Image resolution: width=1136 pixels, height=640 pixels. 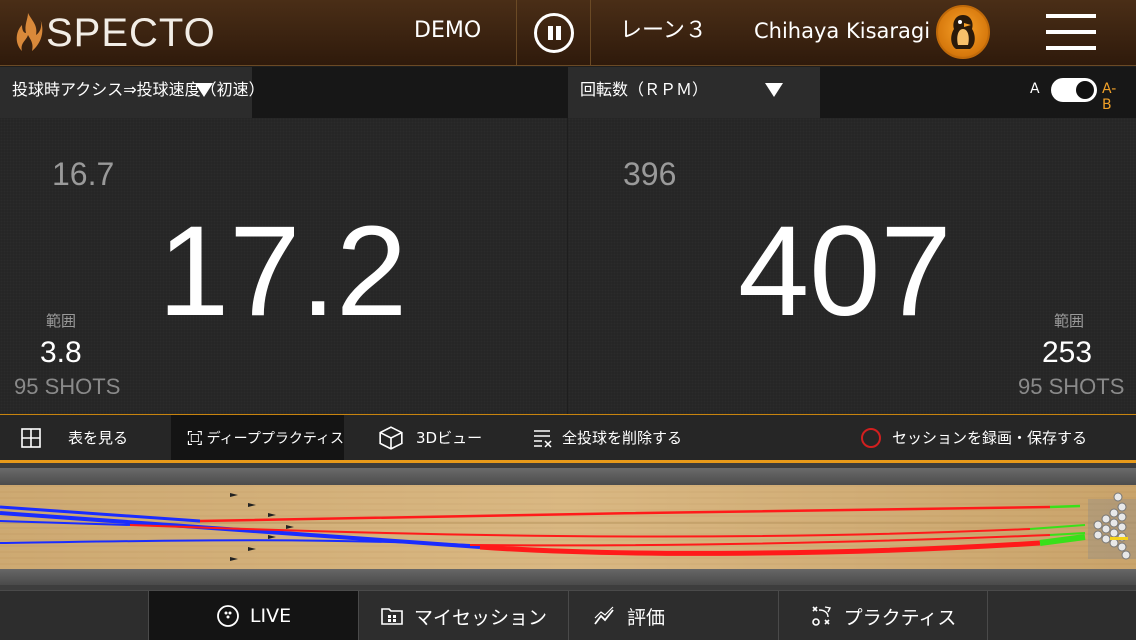 I want to click on nav-evaluation: 評価, so click(x=673, y=615).